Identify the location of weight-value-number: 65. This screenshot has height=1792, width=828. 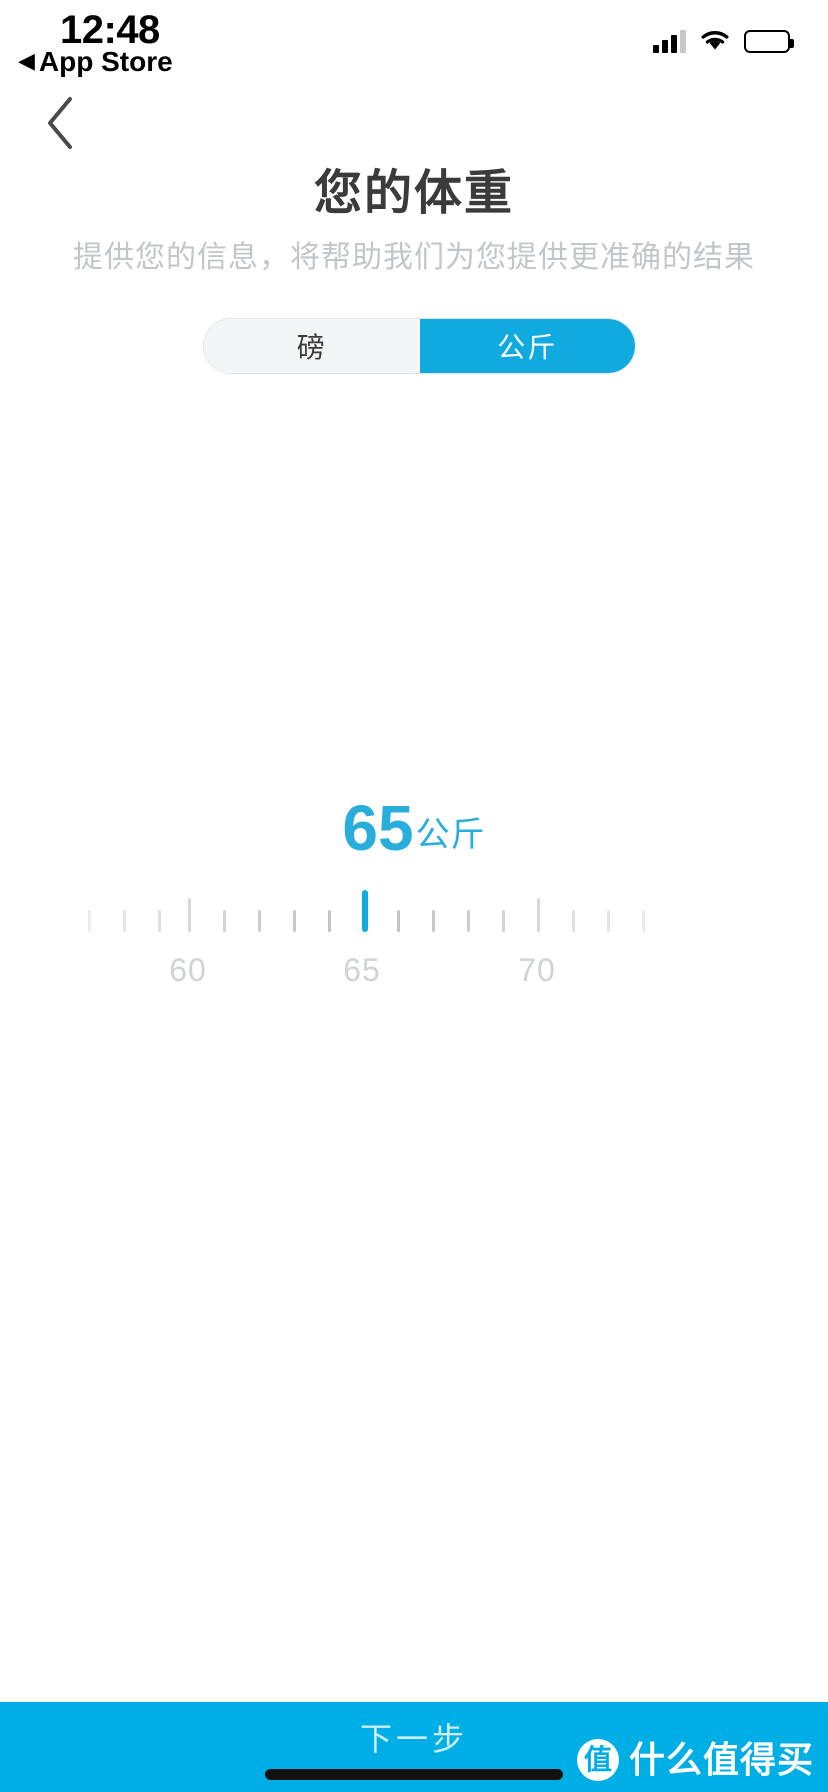
(378, 828).